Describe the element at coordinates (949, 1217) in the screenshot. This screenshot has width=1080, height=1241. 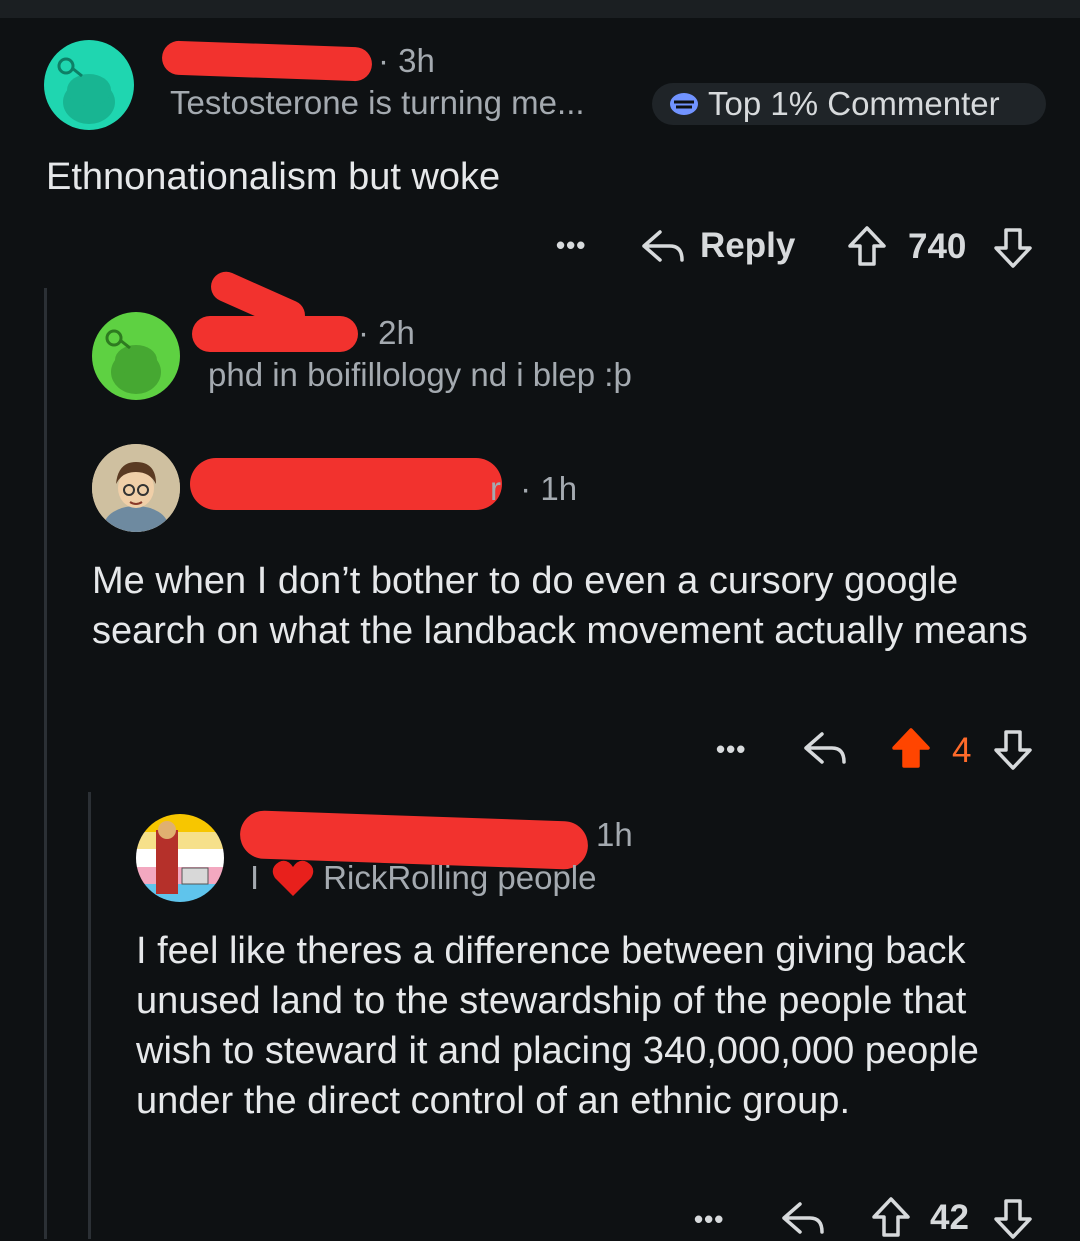
I see `vote-score: 42` at that location.